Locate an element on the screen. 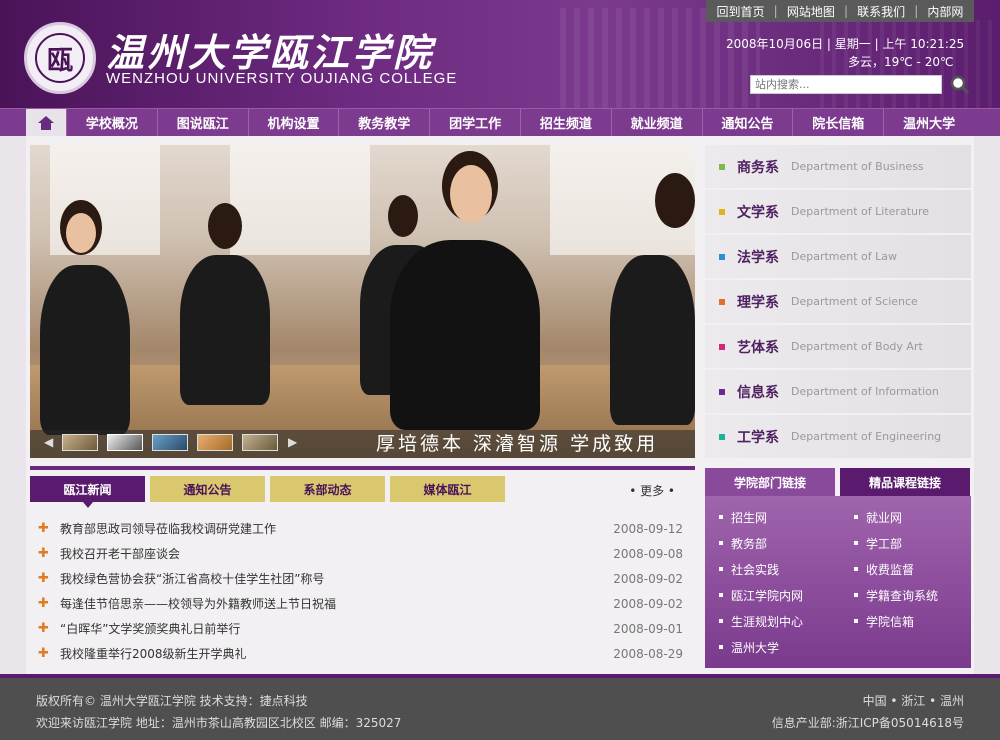 The height and width of the screenshot is (740, 1000). link-fee-supervision: 收费监督 is located at coordinates (914, 569).